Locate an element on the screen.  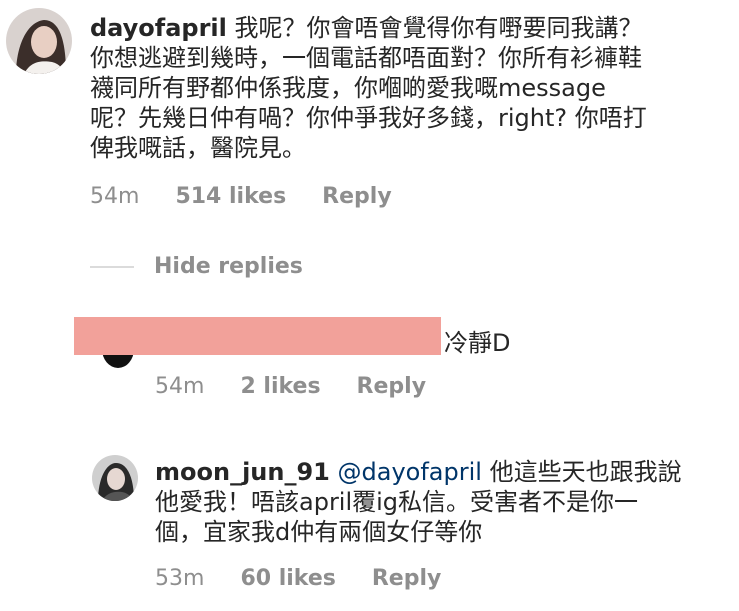
comment-meta: 53m 60 likes Reply is located at coordinates (316, 578).